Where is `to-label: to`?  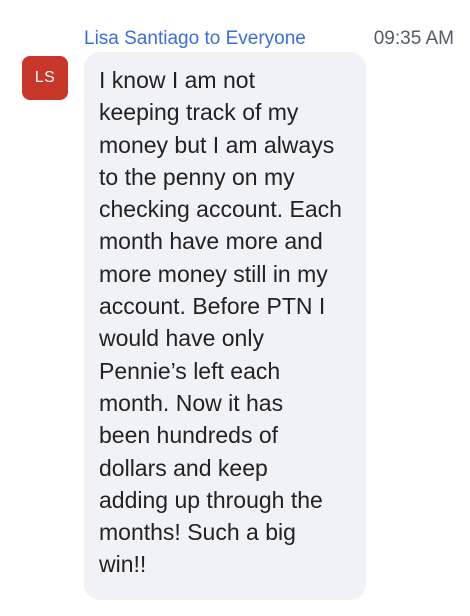 to-label: to is located at coordinates (212, 38).